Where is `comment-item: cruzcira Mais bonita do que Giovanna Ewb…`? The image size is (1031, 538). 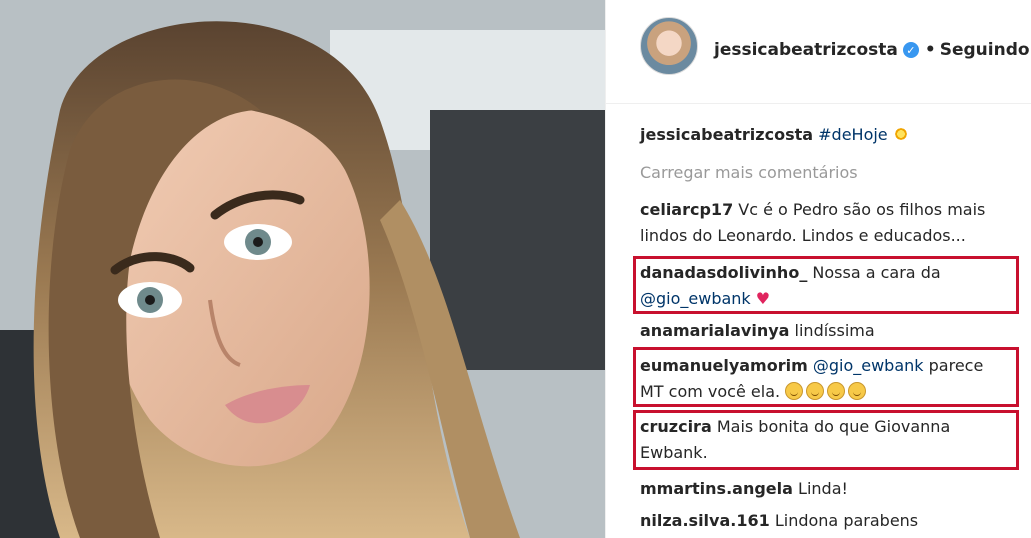
comment-item: cruzcira Mais bonita do que Giovanna Ewb… is located at coordinates (830, 440).